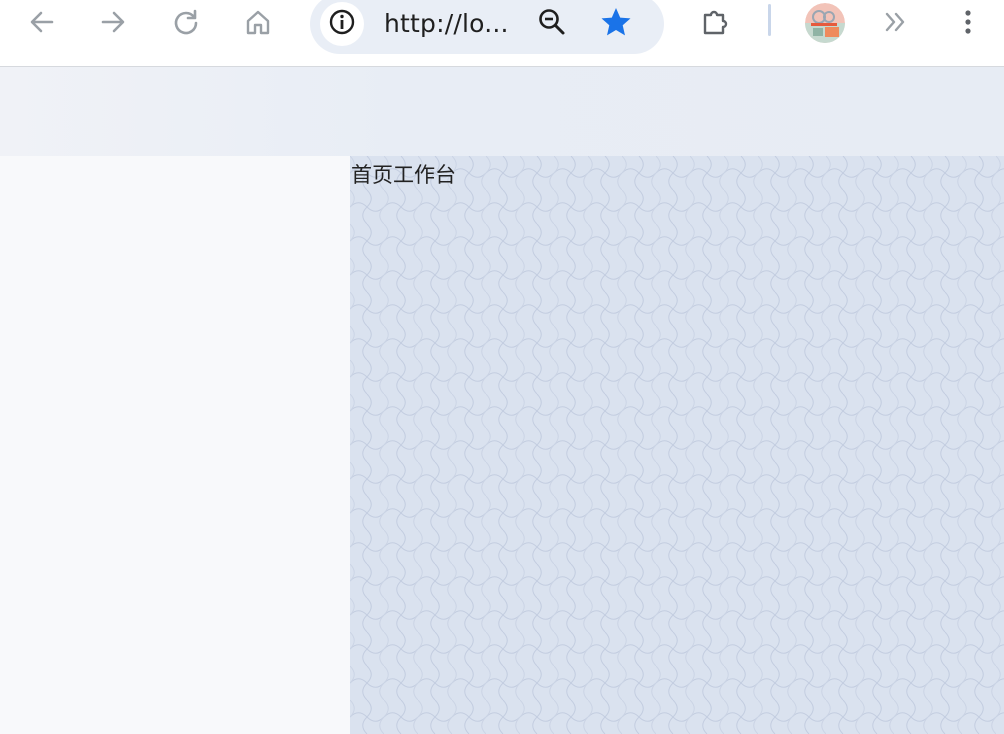  I want to click on reload-button, so click(186, 22).